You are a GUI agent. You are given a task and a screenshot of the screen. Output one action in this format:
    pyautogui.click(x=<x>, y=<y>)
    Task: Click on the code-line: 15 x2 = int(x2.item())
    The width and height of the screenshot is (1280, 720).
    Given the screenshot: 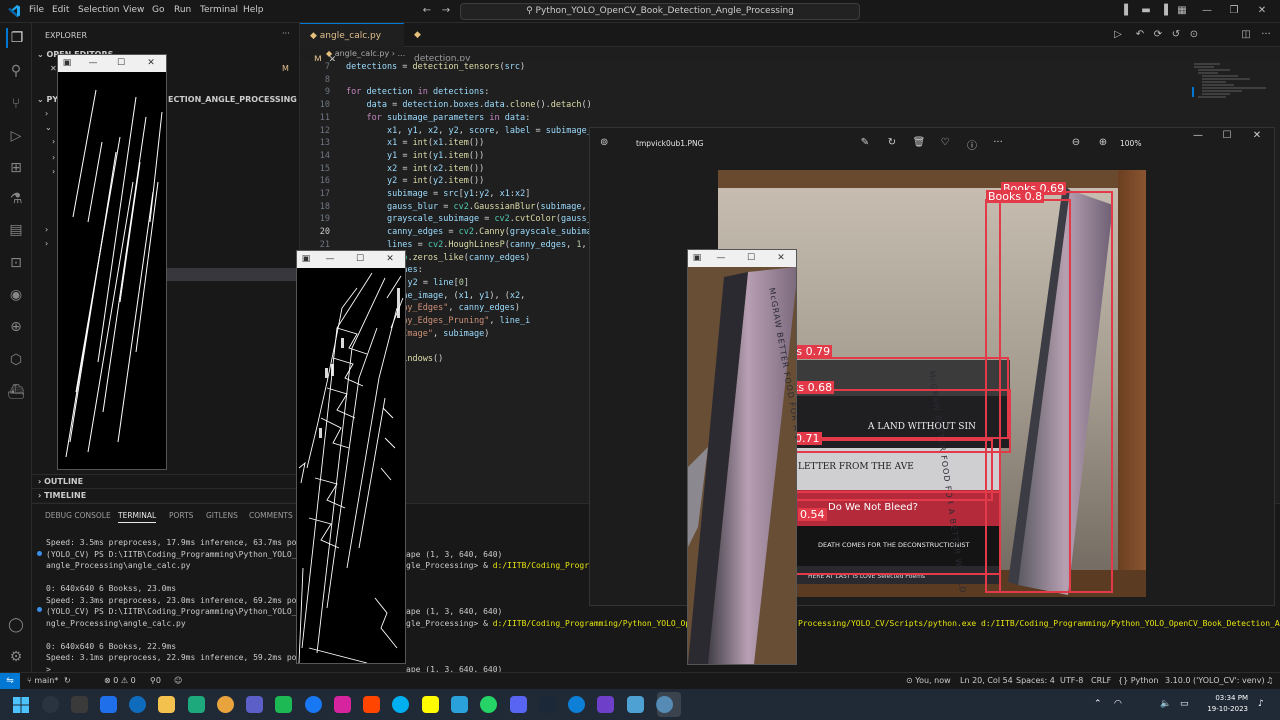 What is the action you would take?
    pyautogui.click(x=392, y=169)
    